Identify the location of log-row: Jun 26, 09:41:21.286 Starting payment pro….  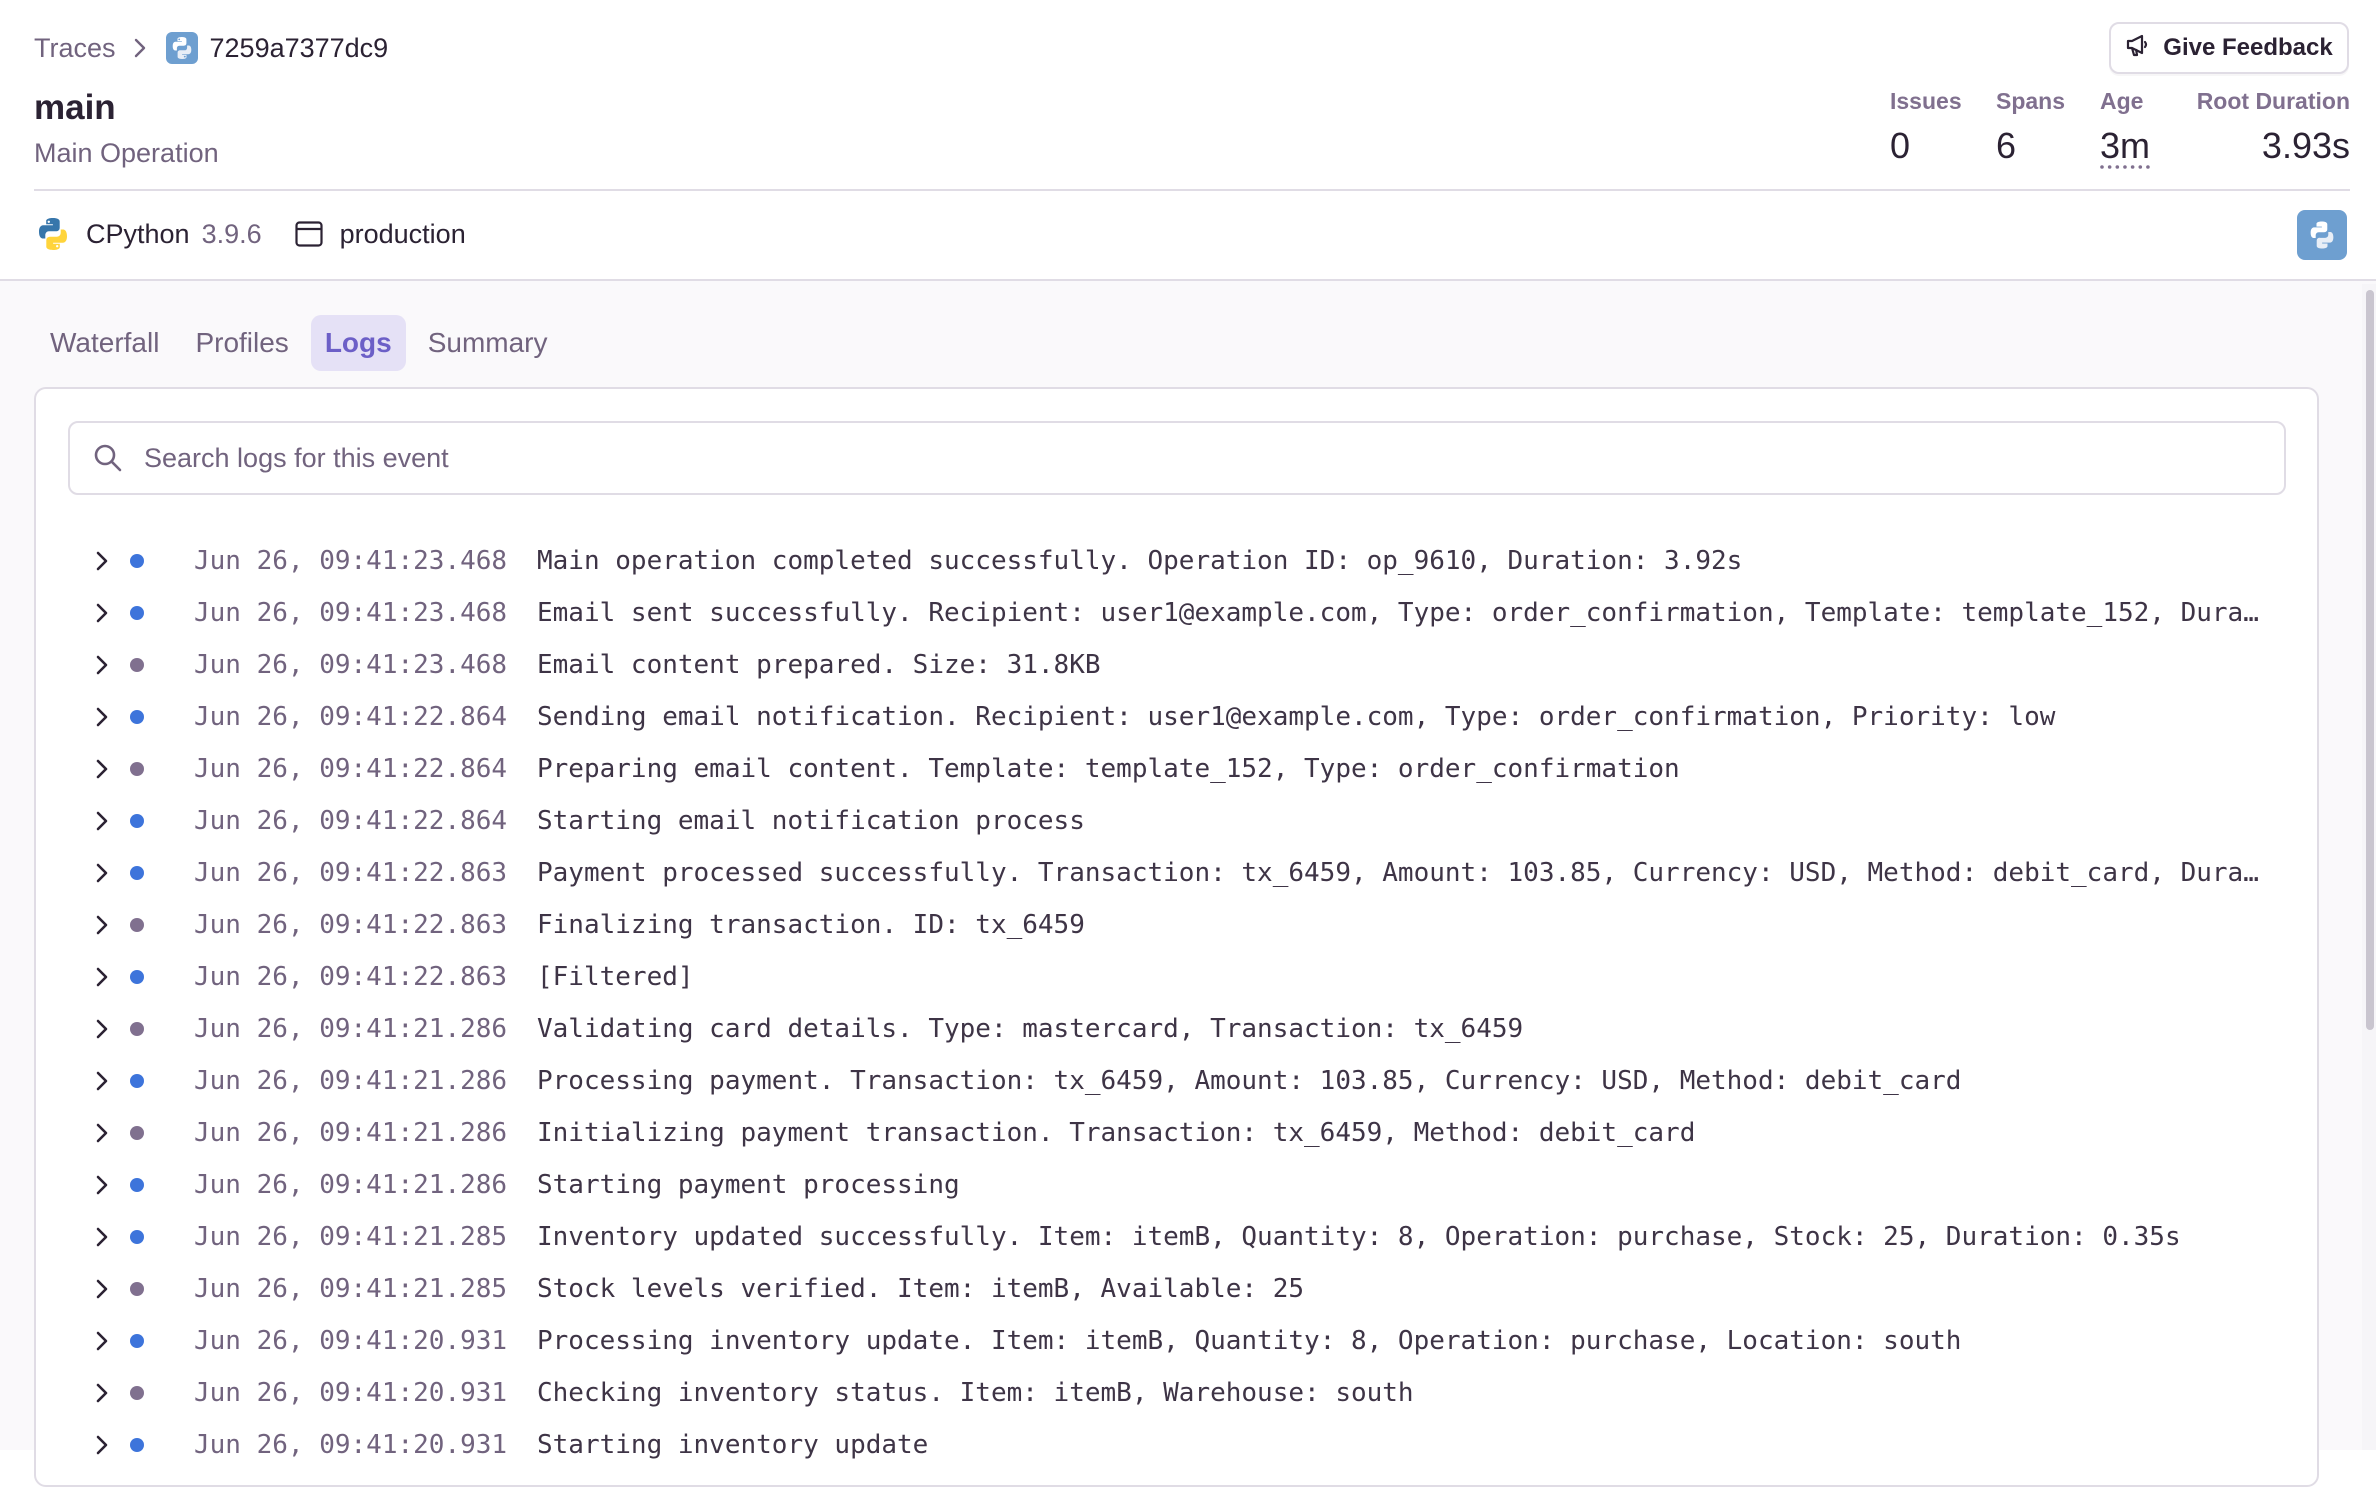
(1176, 1185).